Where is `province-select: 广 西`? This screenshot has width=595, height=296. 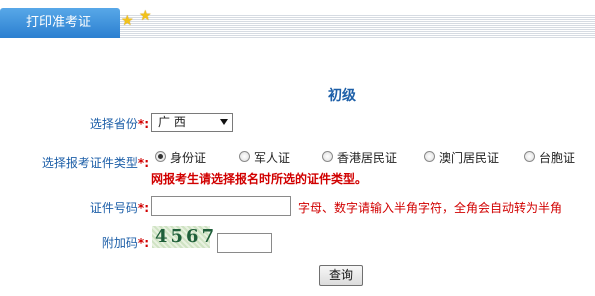 province-select: 广 西 is located at coordinates (192, 122).